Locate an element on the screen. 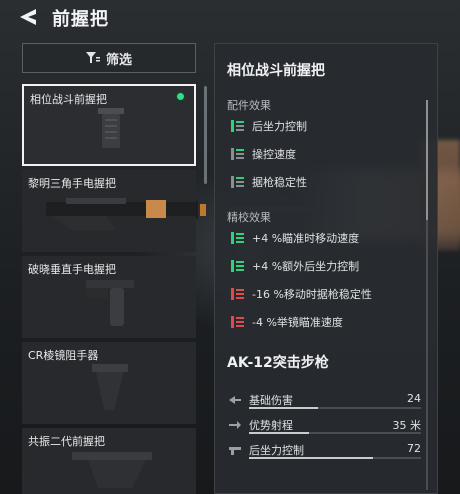 Image resolution: width=460 pixels, height=494 pixels. attachment-item-resonance-2: 共振二代前握把 is located at coordinates (109, 461).